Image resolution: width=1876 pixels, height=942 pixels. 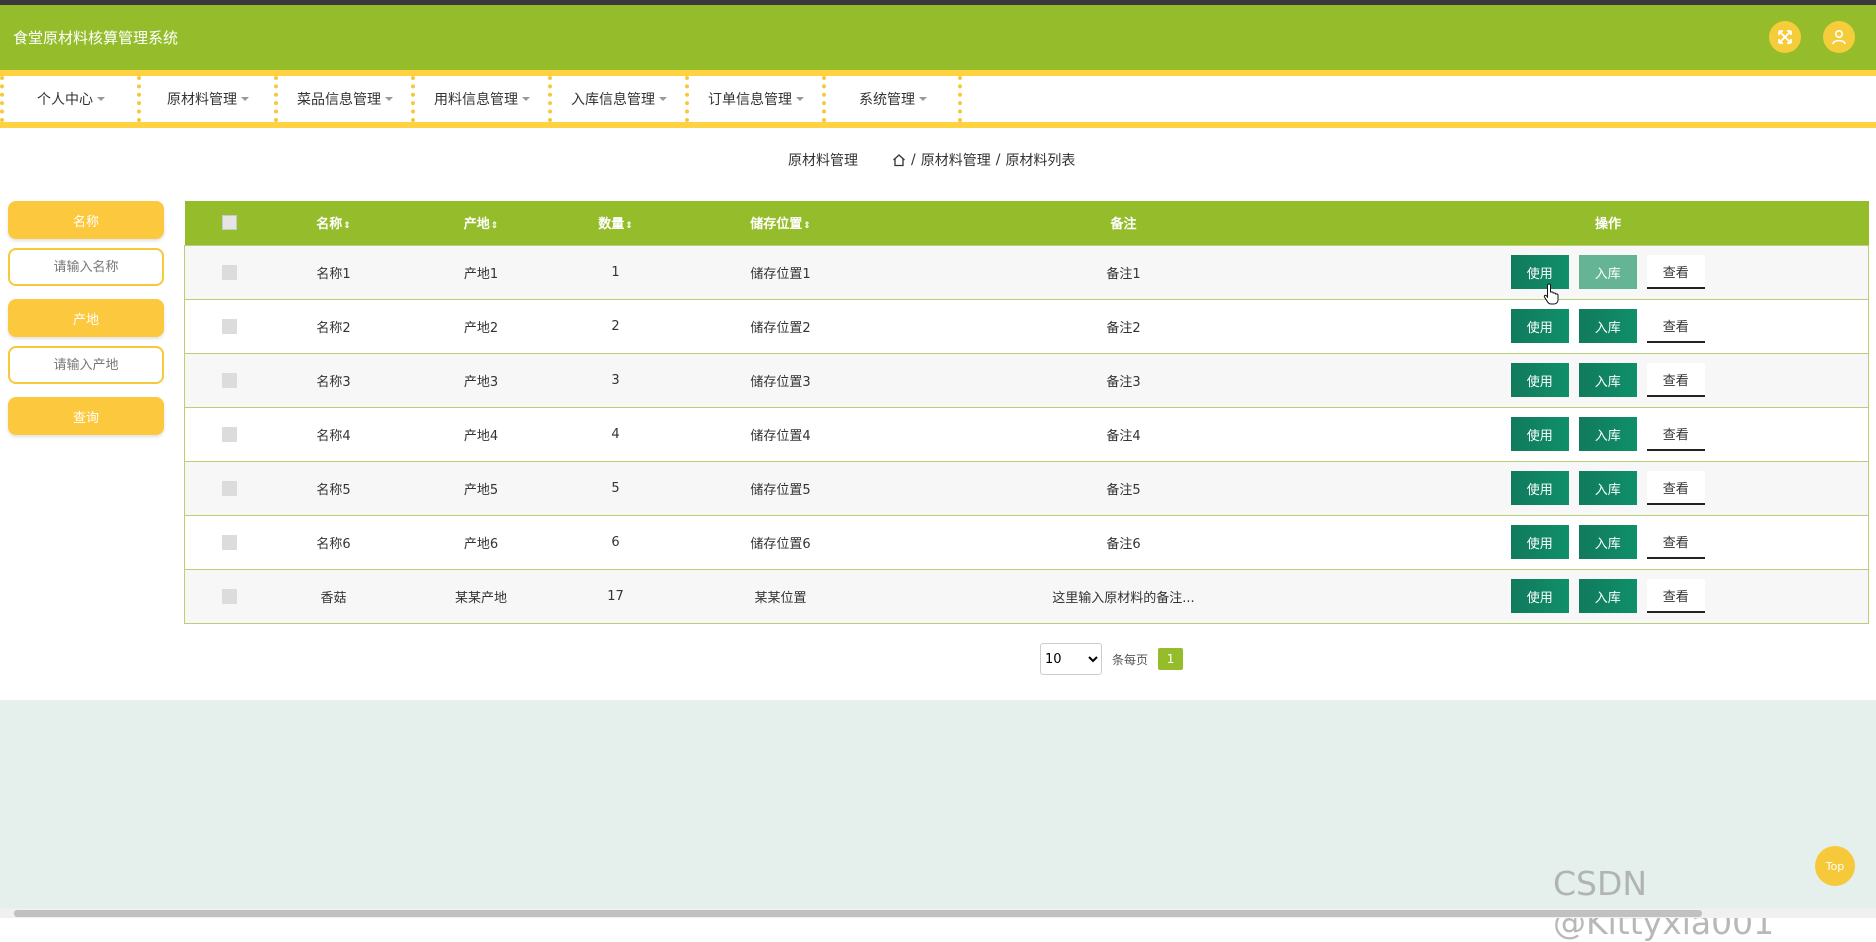 What do you see at coordinates (481, 542) in the screenshot?
I see `cell-origin: 产地6` at bounding box center [481, 542].